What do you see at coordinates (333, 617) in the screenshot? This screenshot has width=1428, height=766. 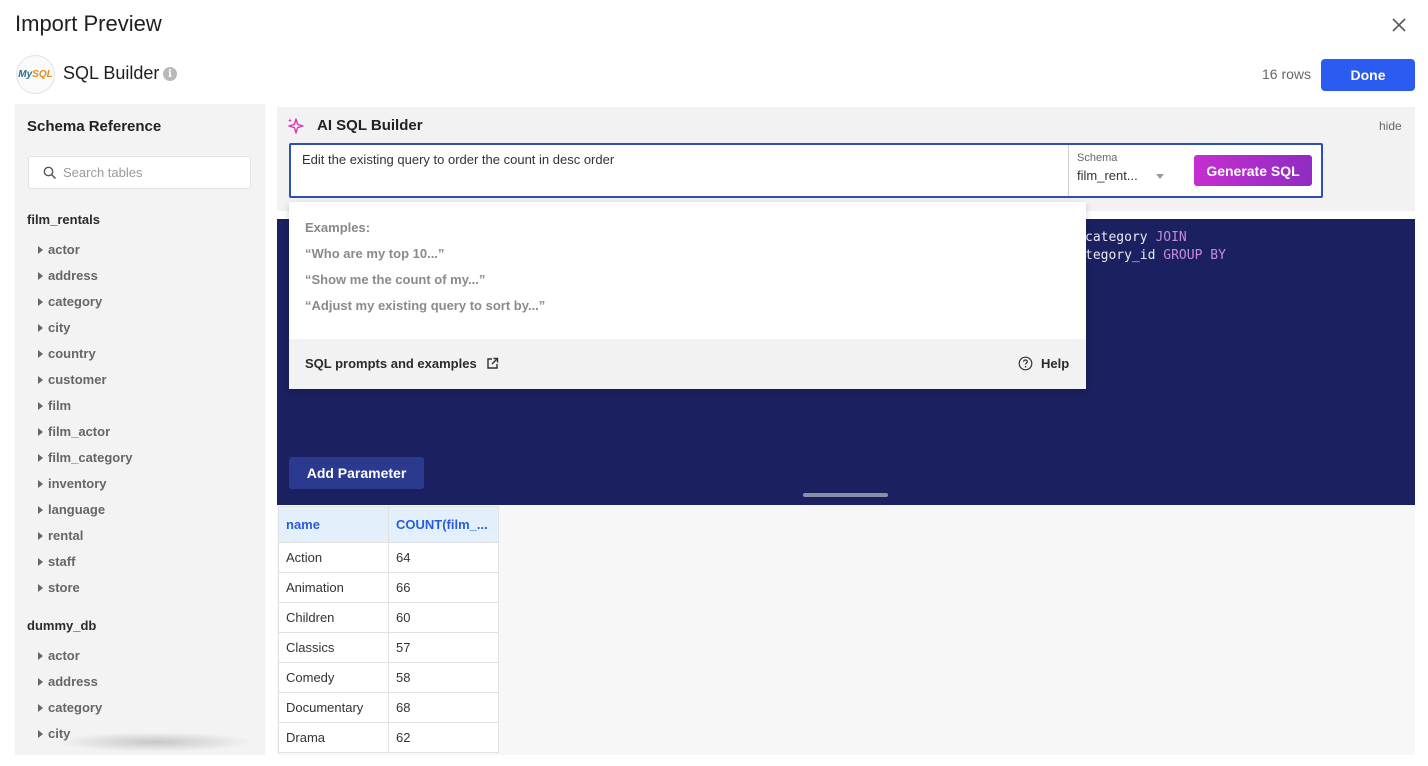 I see `cell: Children` at bounding box center [333, 617].